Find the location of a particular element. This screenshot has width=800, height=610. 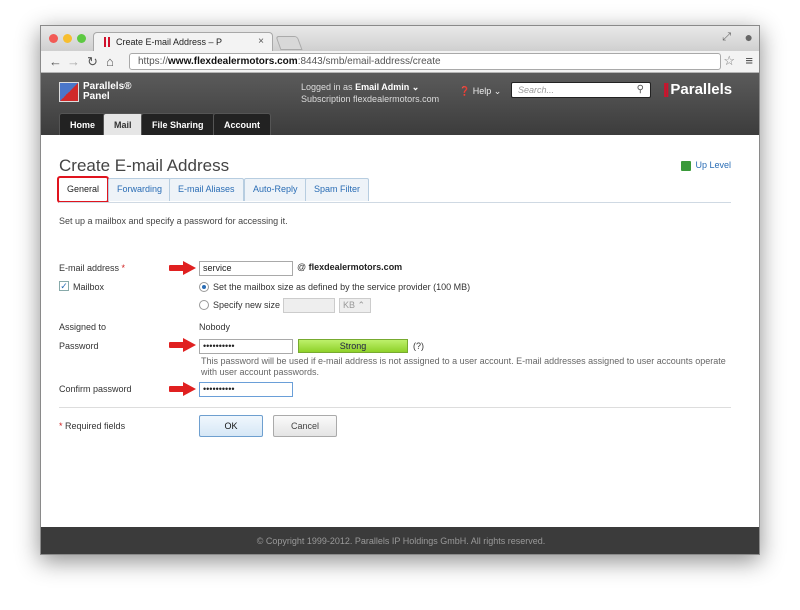

parallels-brand-logo: || Parallels is located at coordinates (697, 89).